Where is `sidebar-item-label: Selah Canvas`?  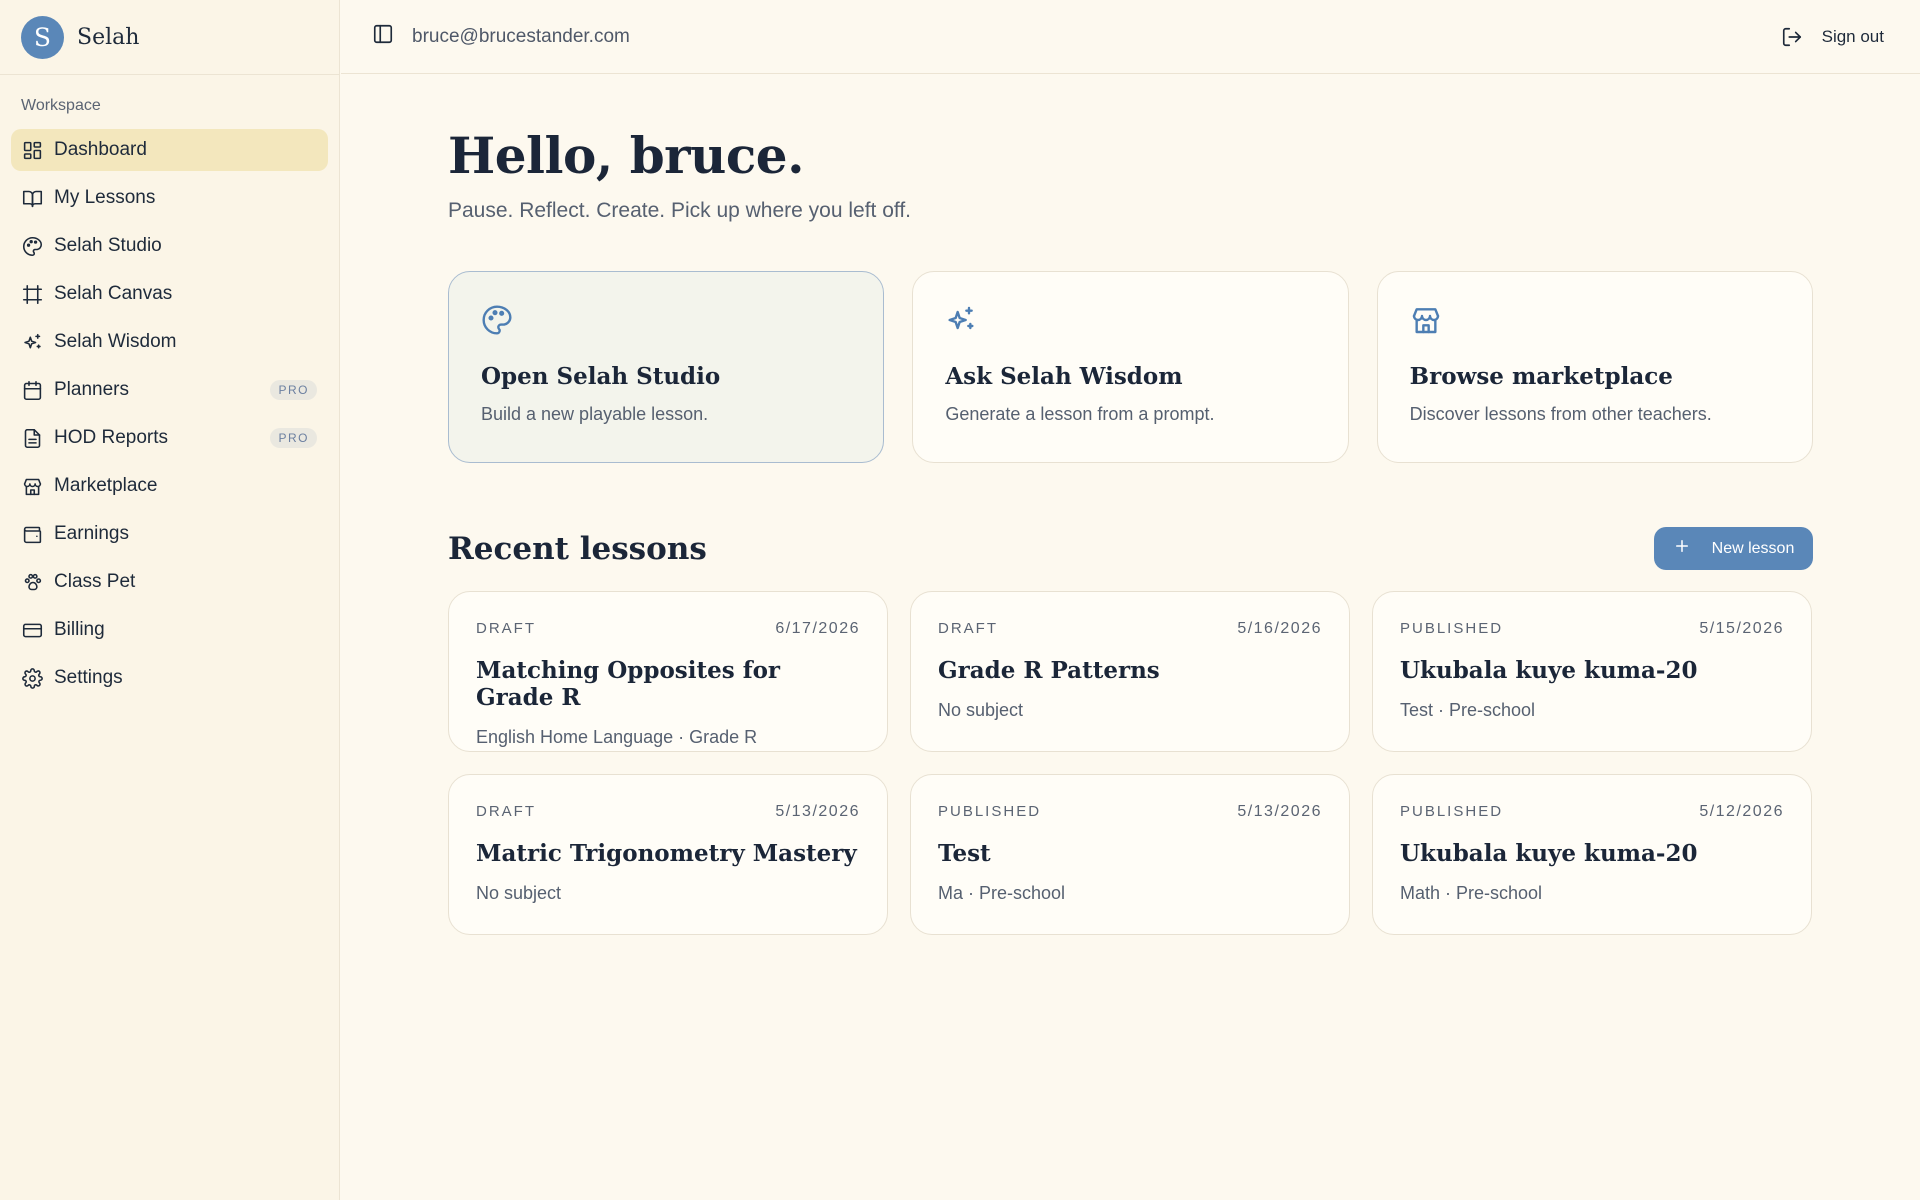 sidebar-item-label: Selah Canvas is located at coordinates (113, 293).